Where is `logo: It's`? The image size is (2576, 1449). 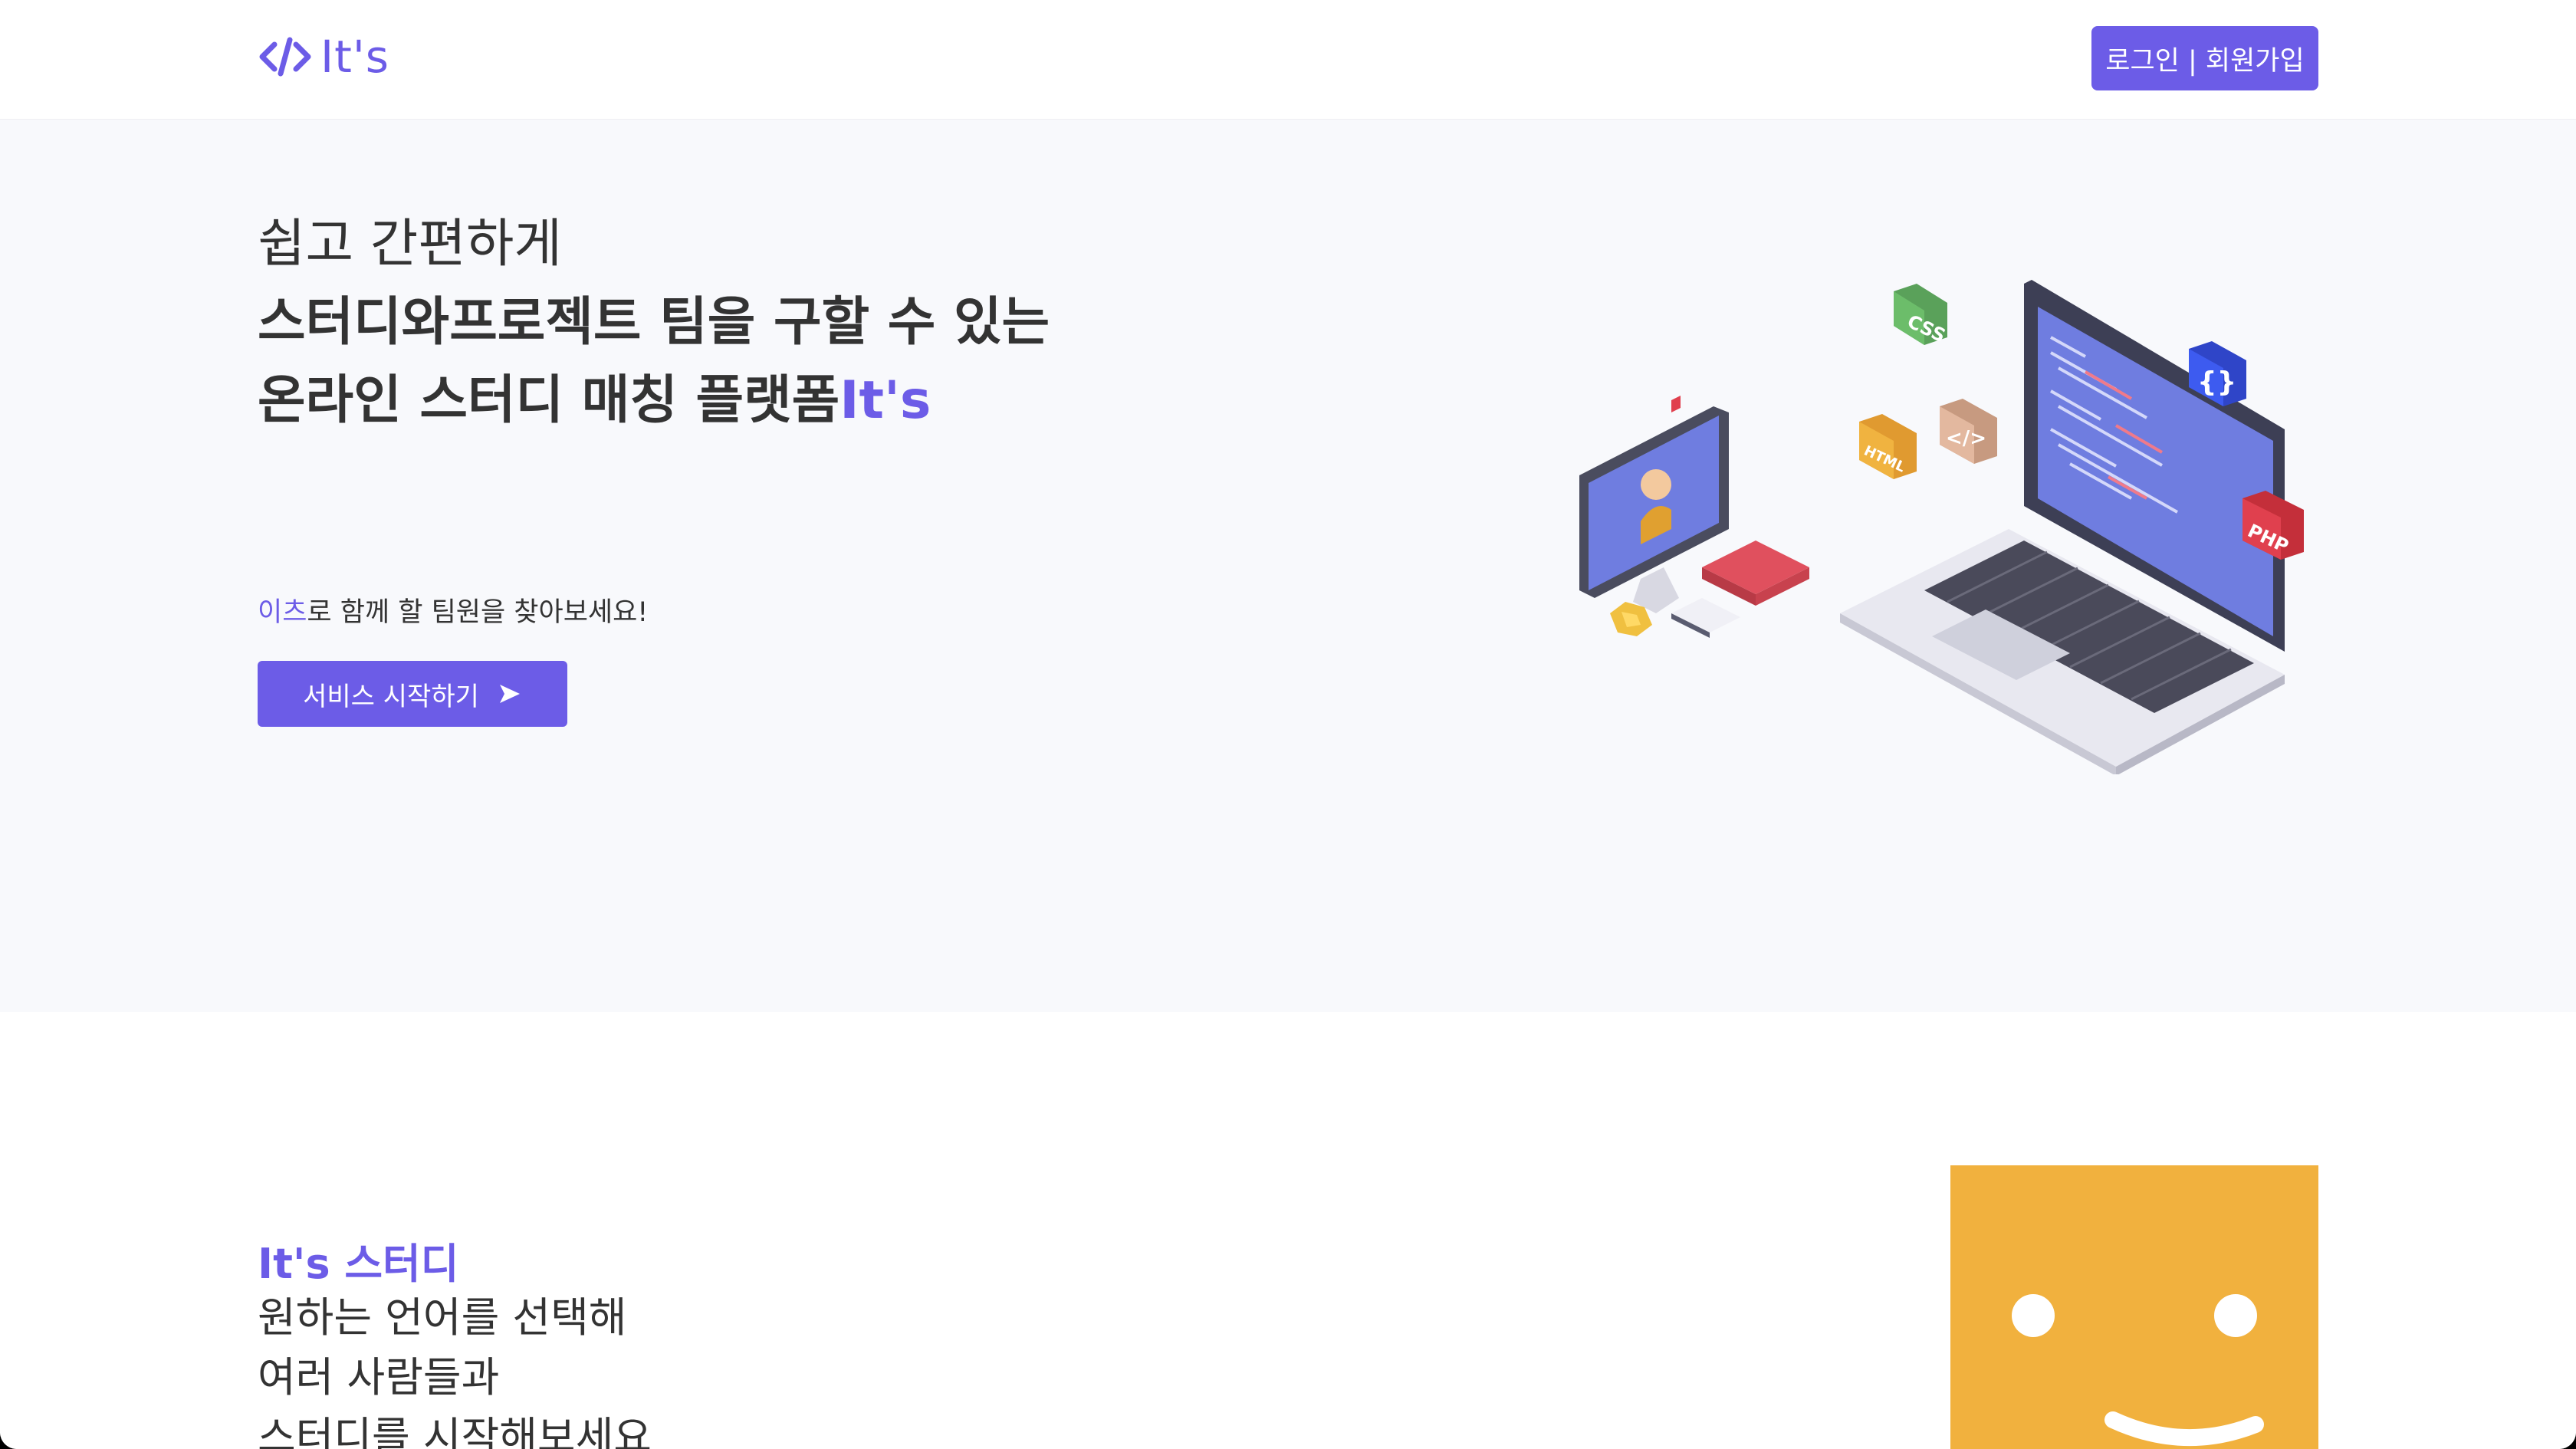 logo: It's is located at coordinates (323, 57).